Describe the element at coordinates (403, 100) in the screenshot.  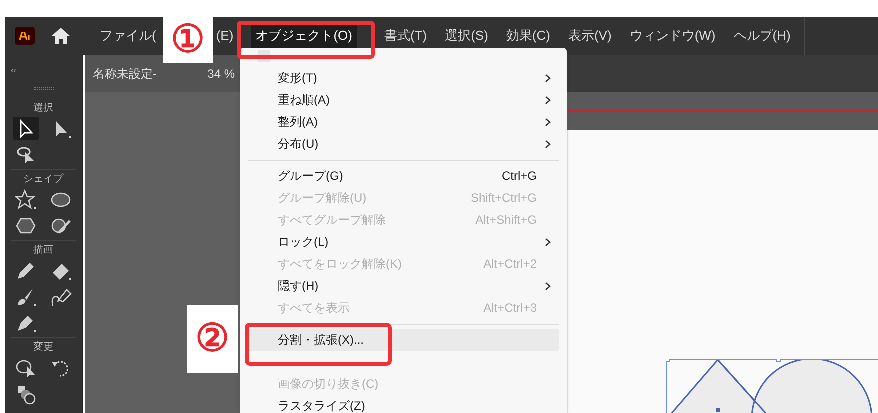
I see `menu-option: 重ね順(A)` at that location.